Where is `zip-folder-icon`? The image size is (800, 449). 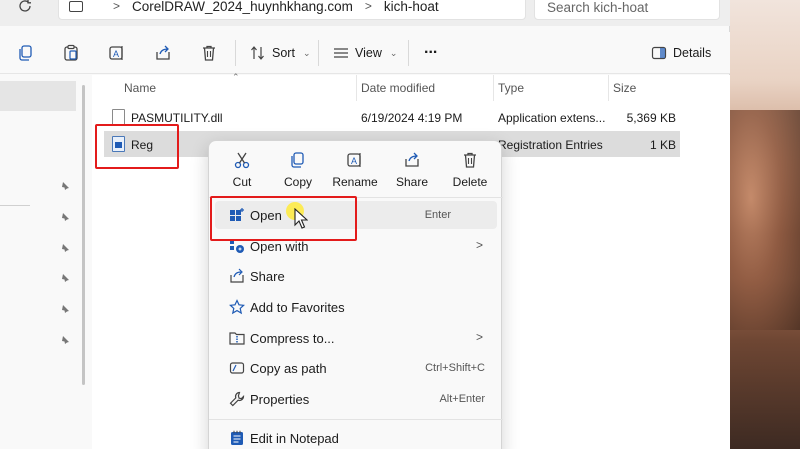 zip-folder-icon is located at coordinates (237, 338).